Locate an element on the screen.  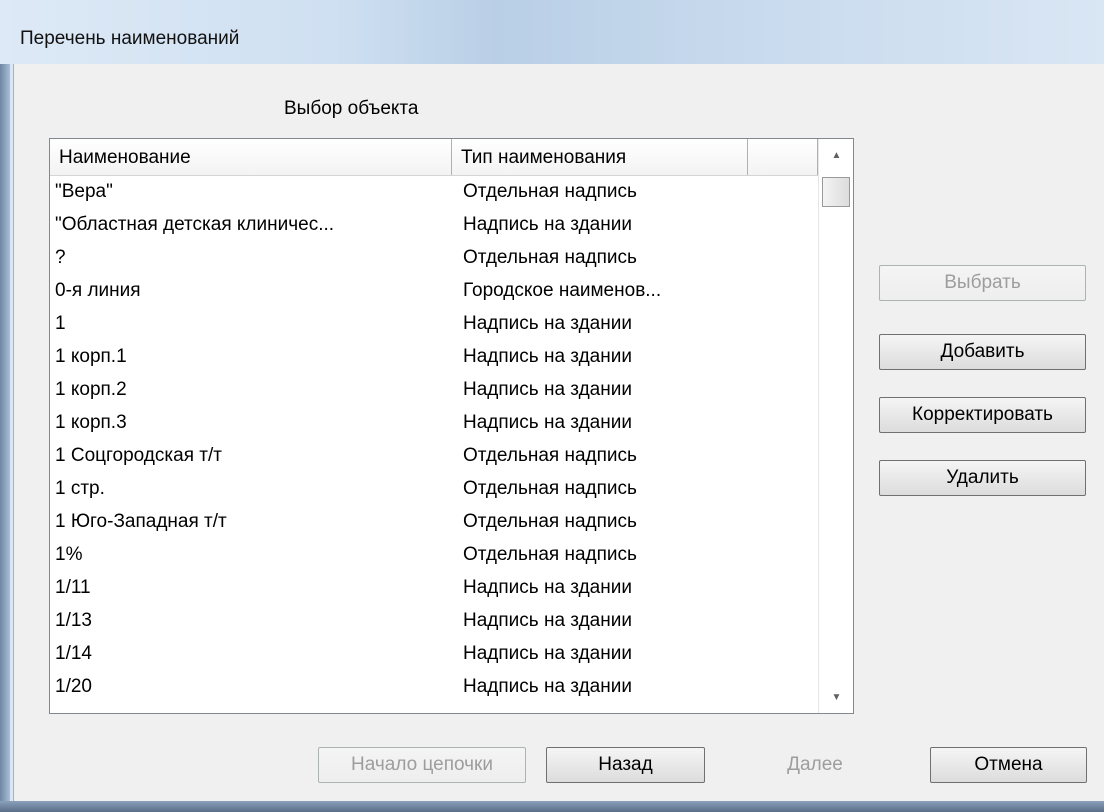
list-header: Наименование Тип наименования is located at coordinates (434, 157).